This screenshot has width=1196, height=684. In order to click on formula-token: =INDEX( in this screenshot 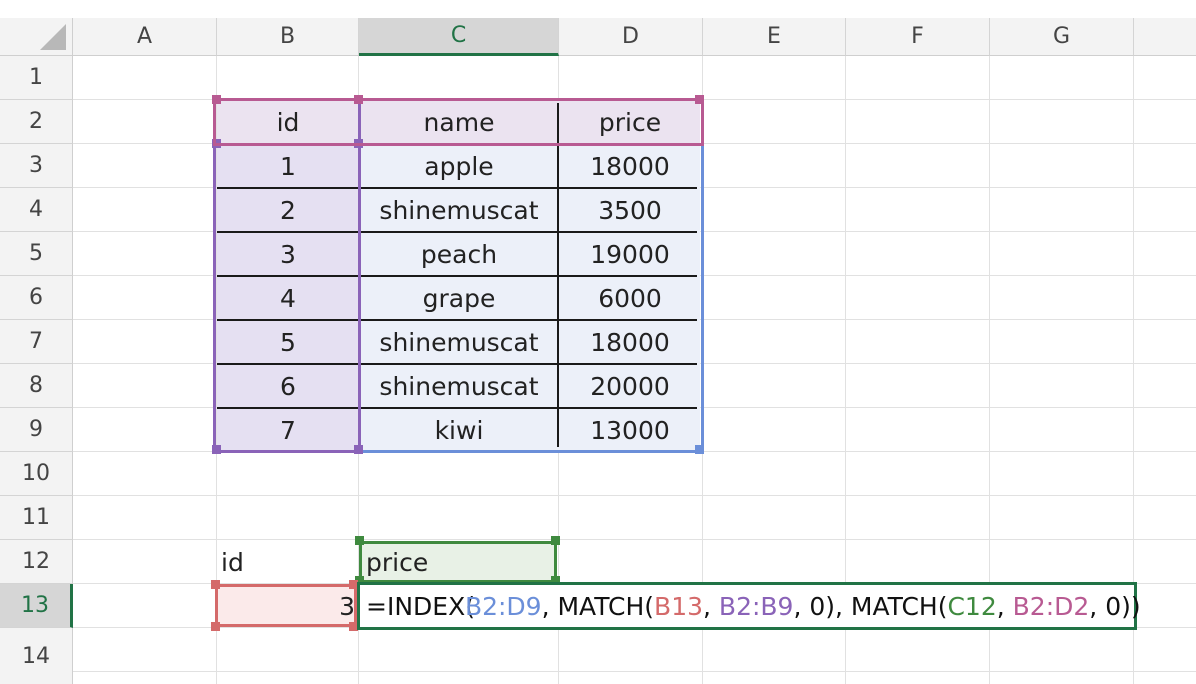, I will do `click(420, 606)`.